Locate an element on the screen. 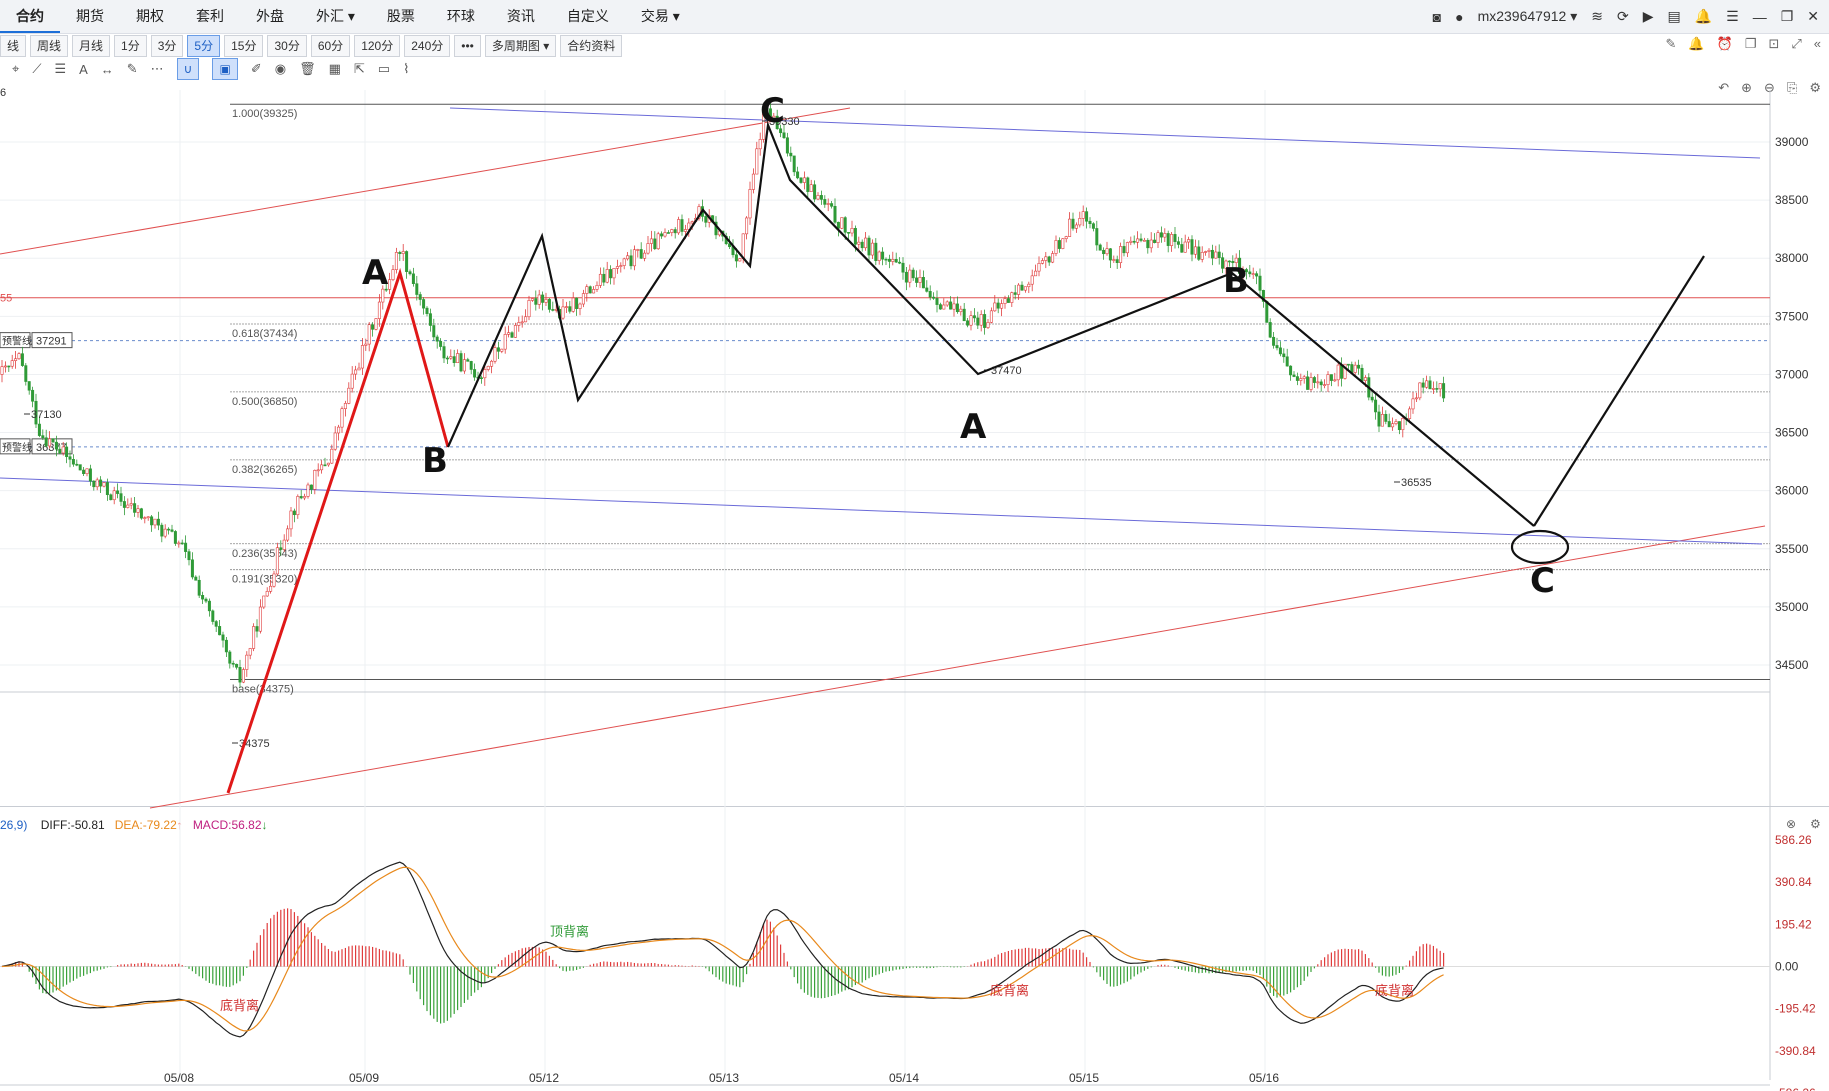 This screenshot has width=1829, height=1091. nav-item-1: 期货 is located at coordinates (90, 16).